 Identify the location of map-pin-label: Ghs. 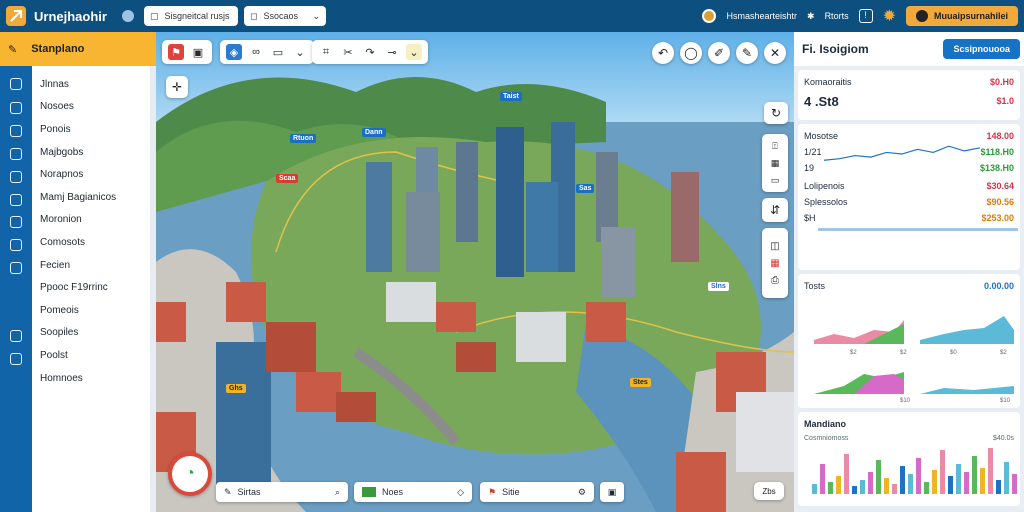
(236, 388).